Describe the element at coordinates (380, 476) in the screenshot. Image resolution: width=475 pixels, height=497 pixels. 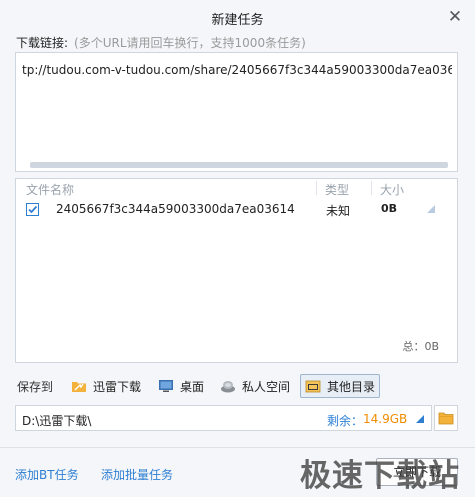
I see `watermark: 极速下载站` at that location.